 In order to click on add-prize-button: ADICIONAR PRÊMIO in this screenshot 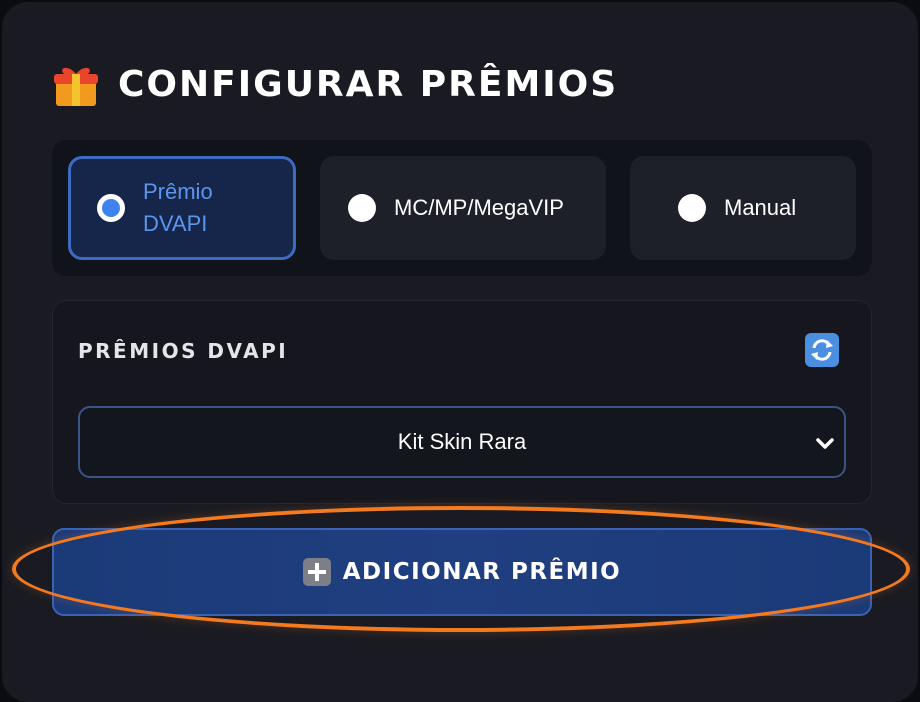, I will do `click(462, 572)`.